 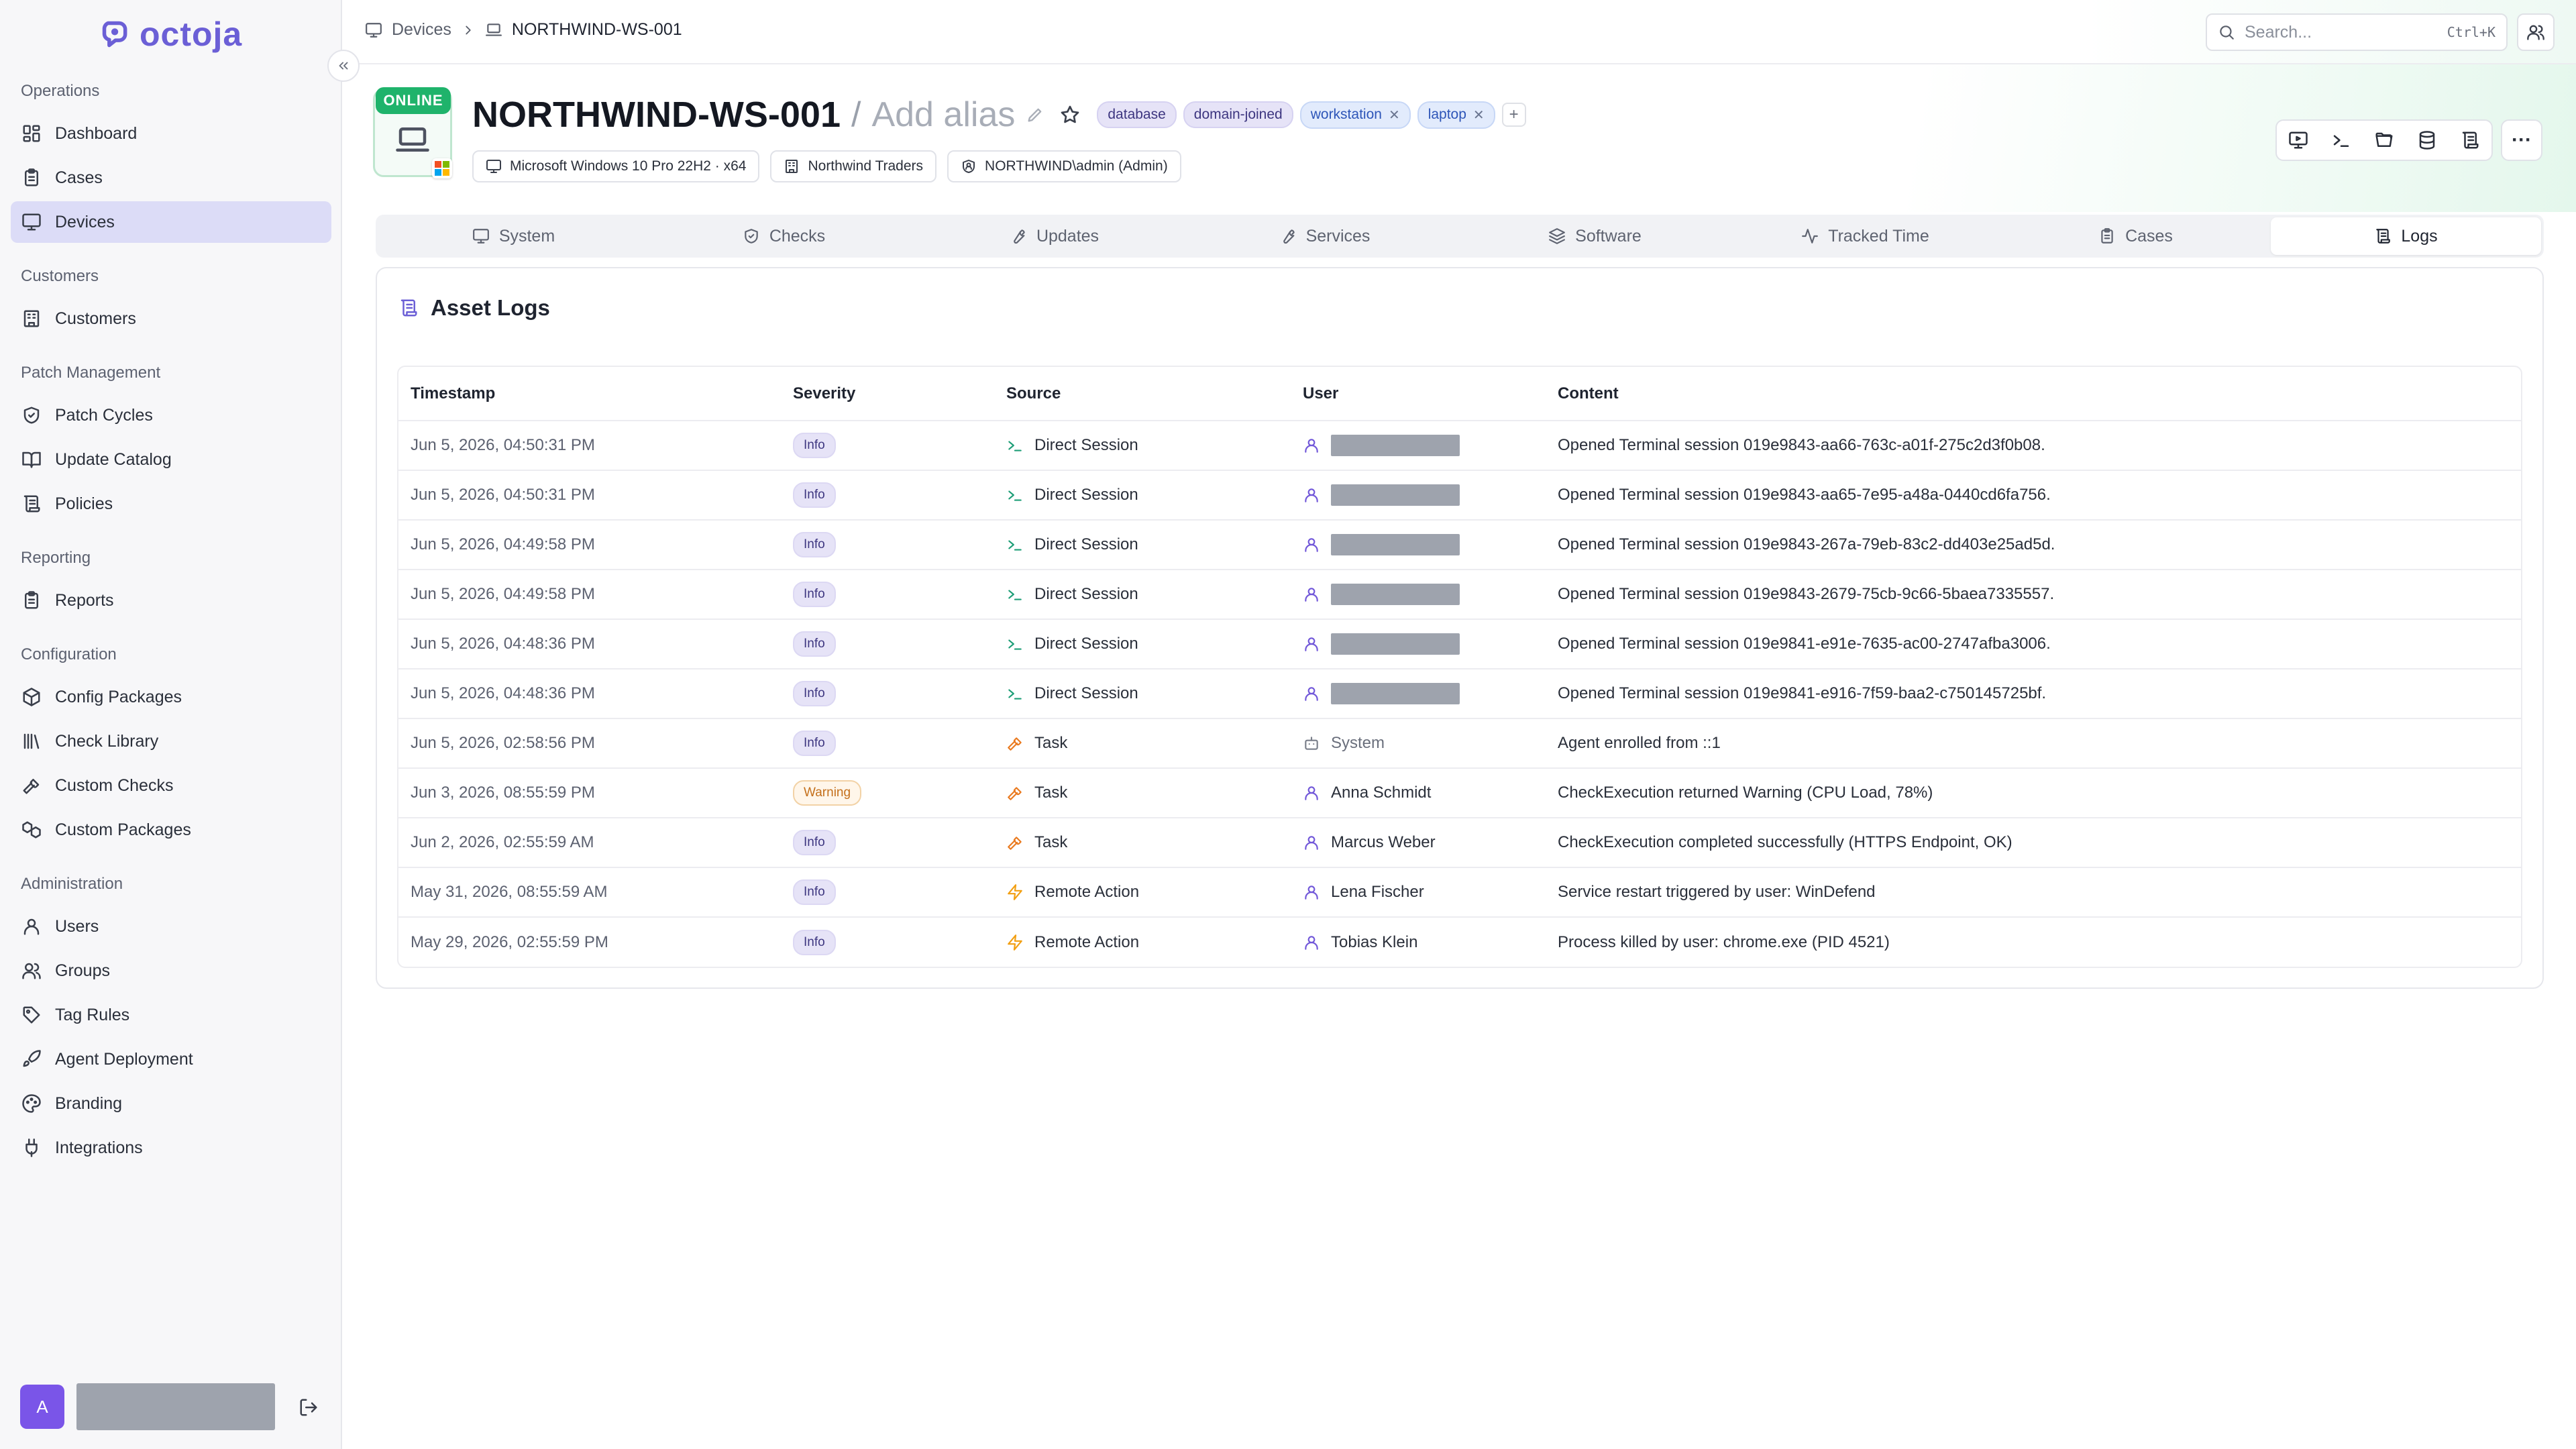 I want to click on layers-icon, so click(x=1557, y=236).